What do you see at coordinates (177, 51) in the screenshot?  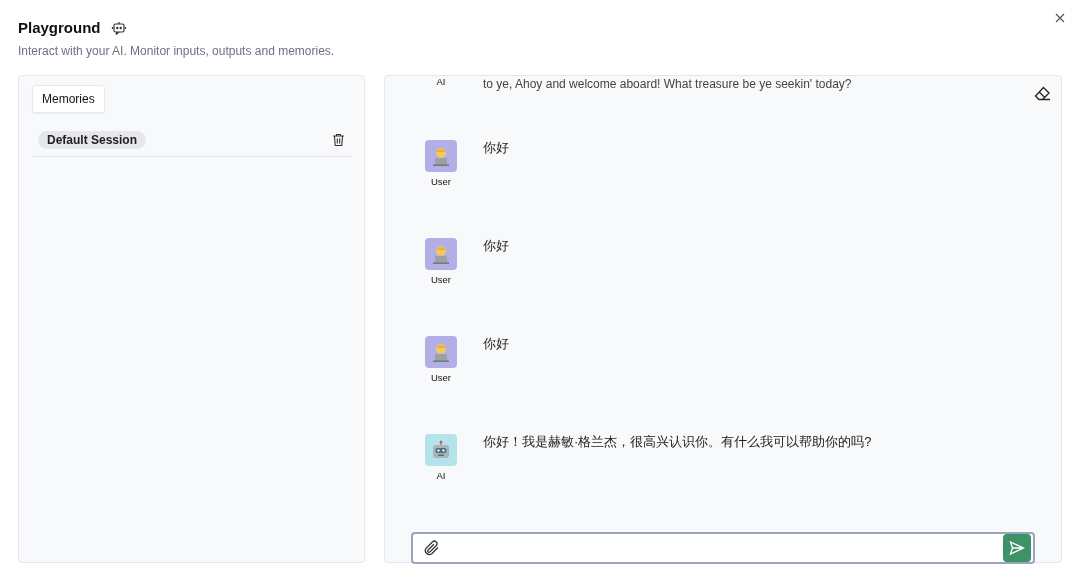 I see `dialog-subtitle: Interact with your AI. Monitor inputs, outputs and memories.` at bounding box center [177, 51].